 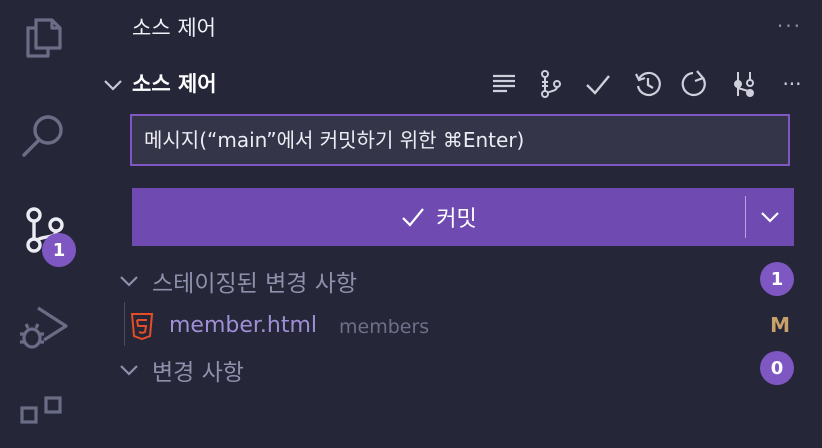 What do you see at coordinates (460, 140) in the screenshot?
I see `commit-message-input` at bounding box center [460, 140].